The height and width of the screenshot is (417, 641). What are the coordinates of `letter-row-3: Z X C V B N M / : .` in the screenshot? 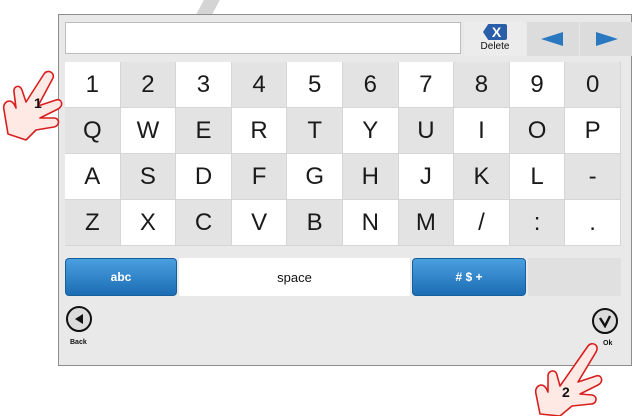 It's located at (343, 223).